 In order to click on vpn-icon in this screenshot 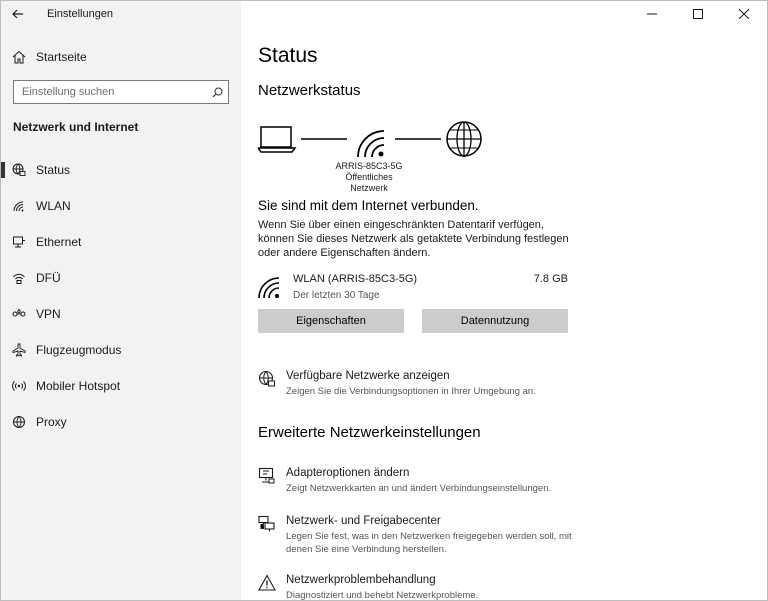, I will do `click(24, 314)`.